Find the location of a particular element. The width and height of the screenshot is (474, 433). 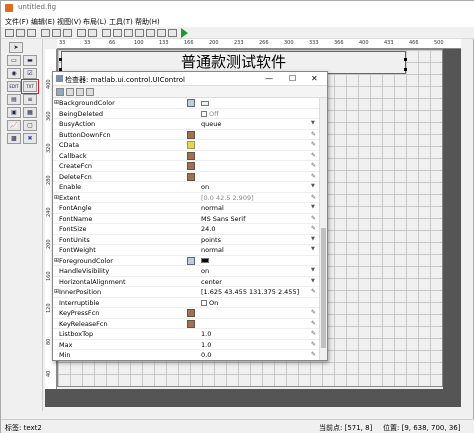

browser-icon is located at coordinates (172, 33).